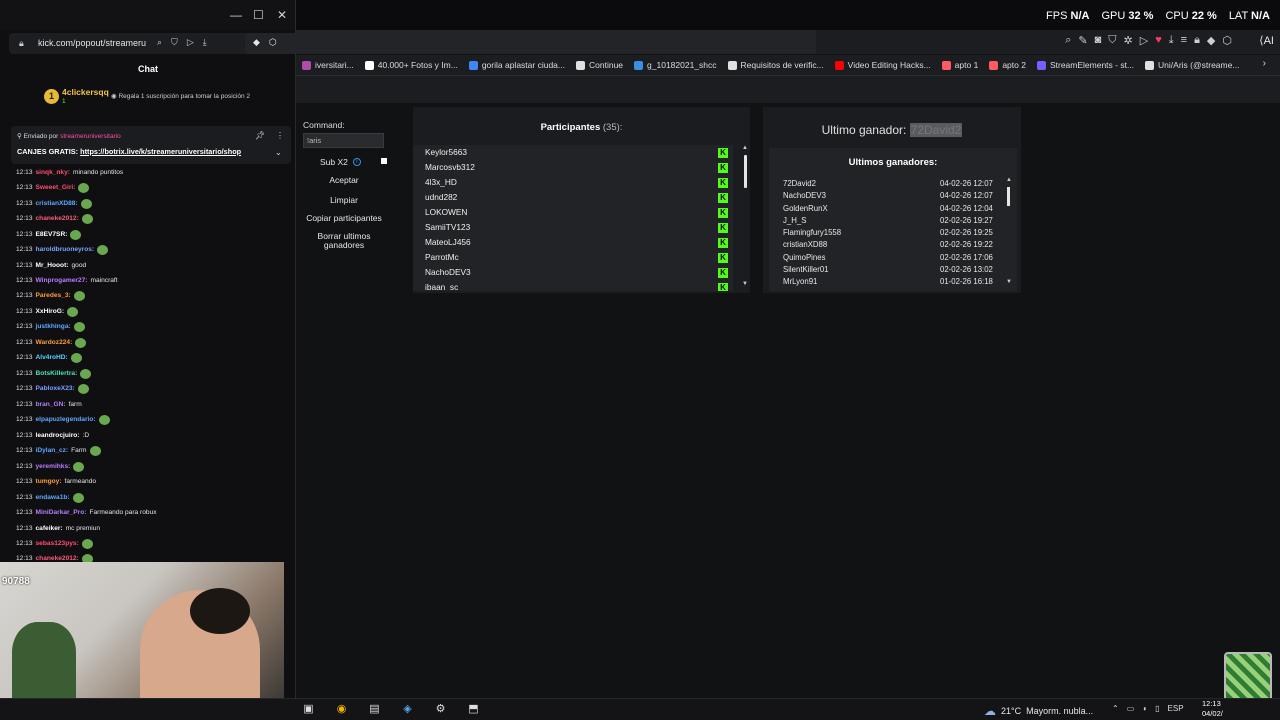 This screenshot has width=1280, height=720. Describe the element at coordinates (258, 15) in the screenshot. I see `maximize-icon: ☐` at that location.